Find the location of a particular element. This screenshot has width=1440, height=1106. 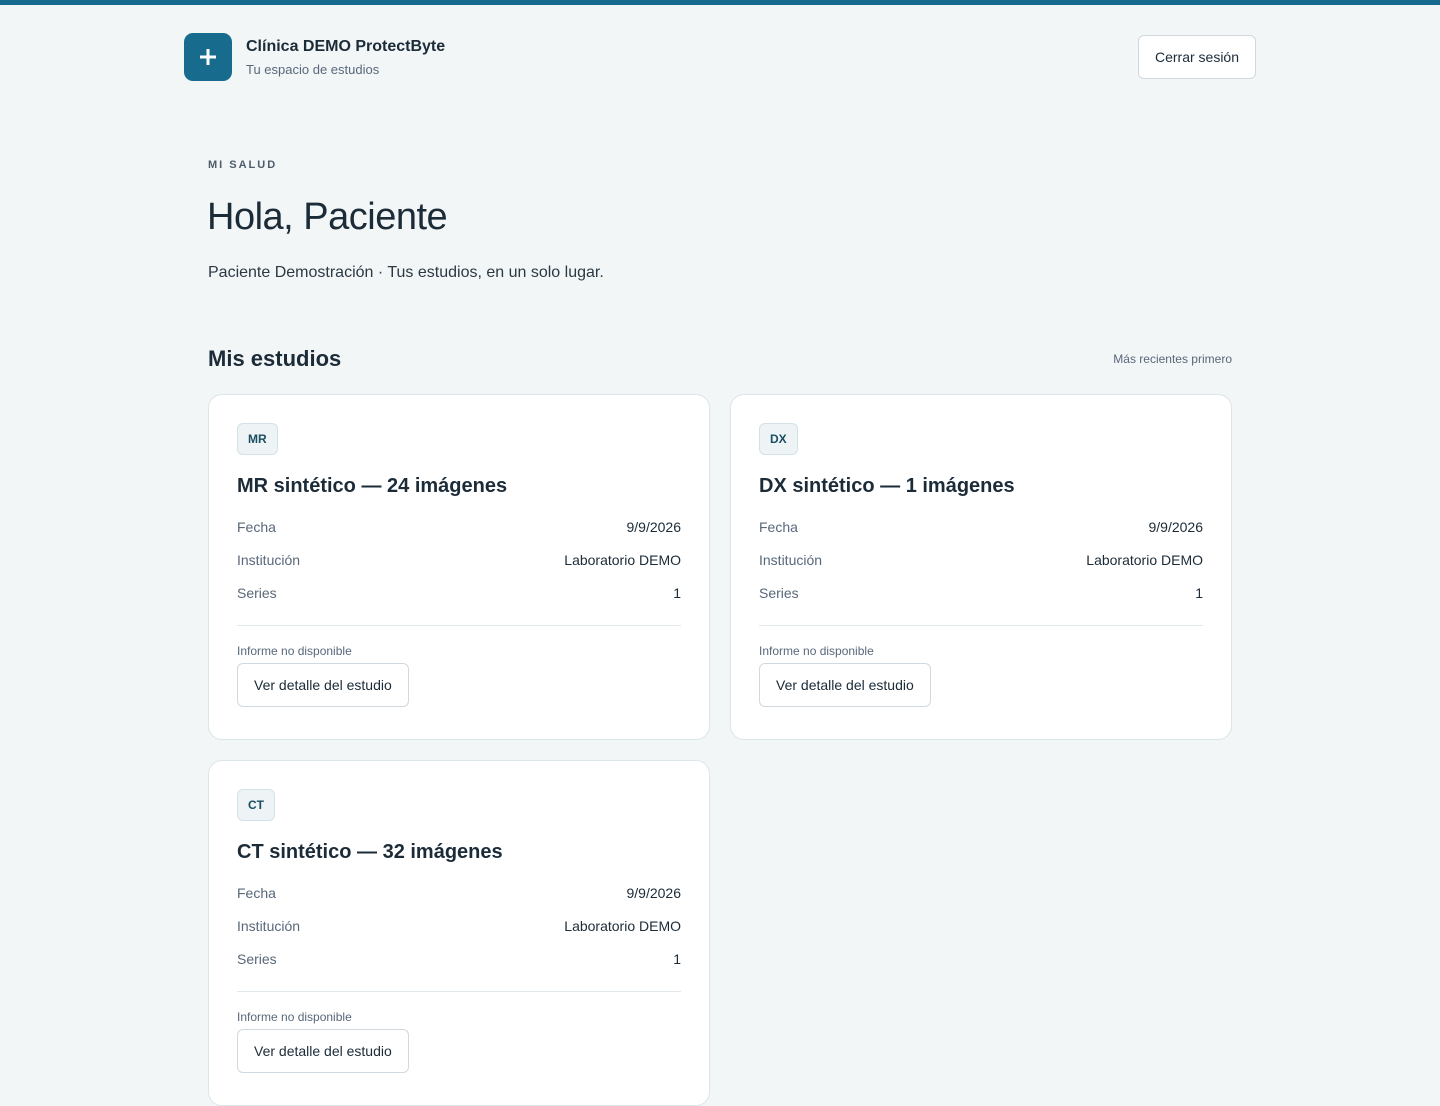

clinic-logo is located at coordinates (208, 57).